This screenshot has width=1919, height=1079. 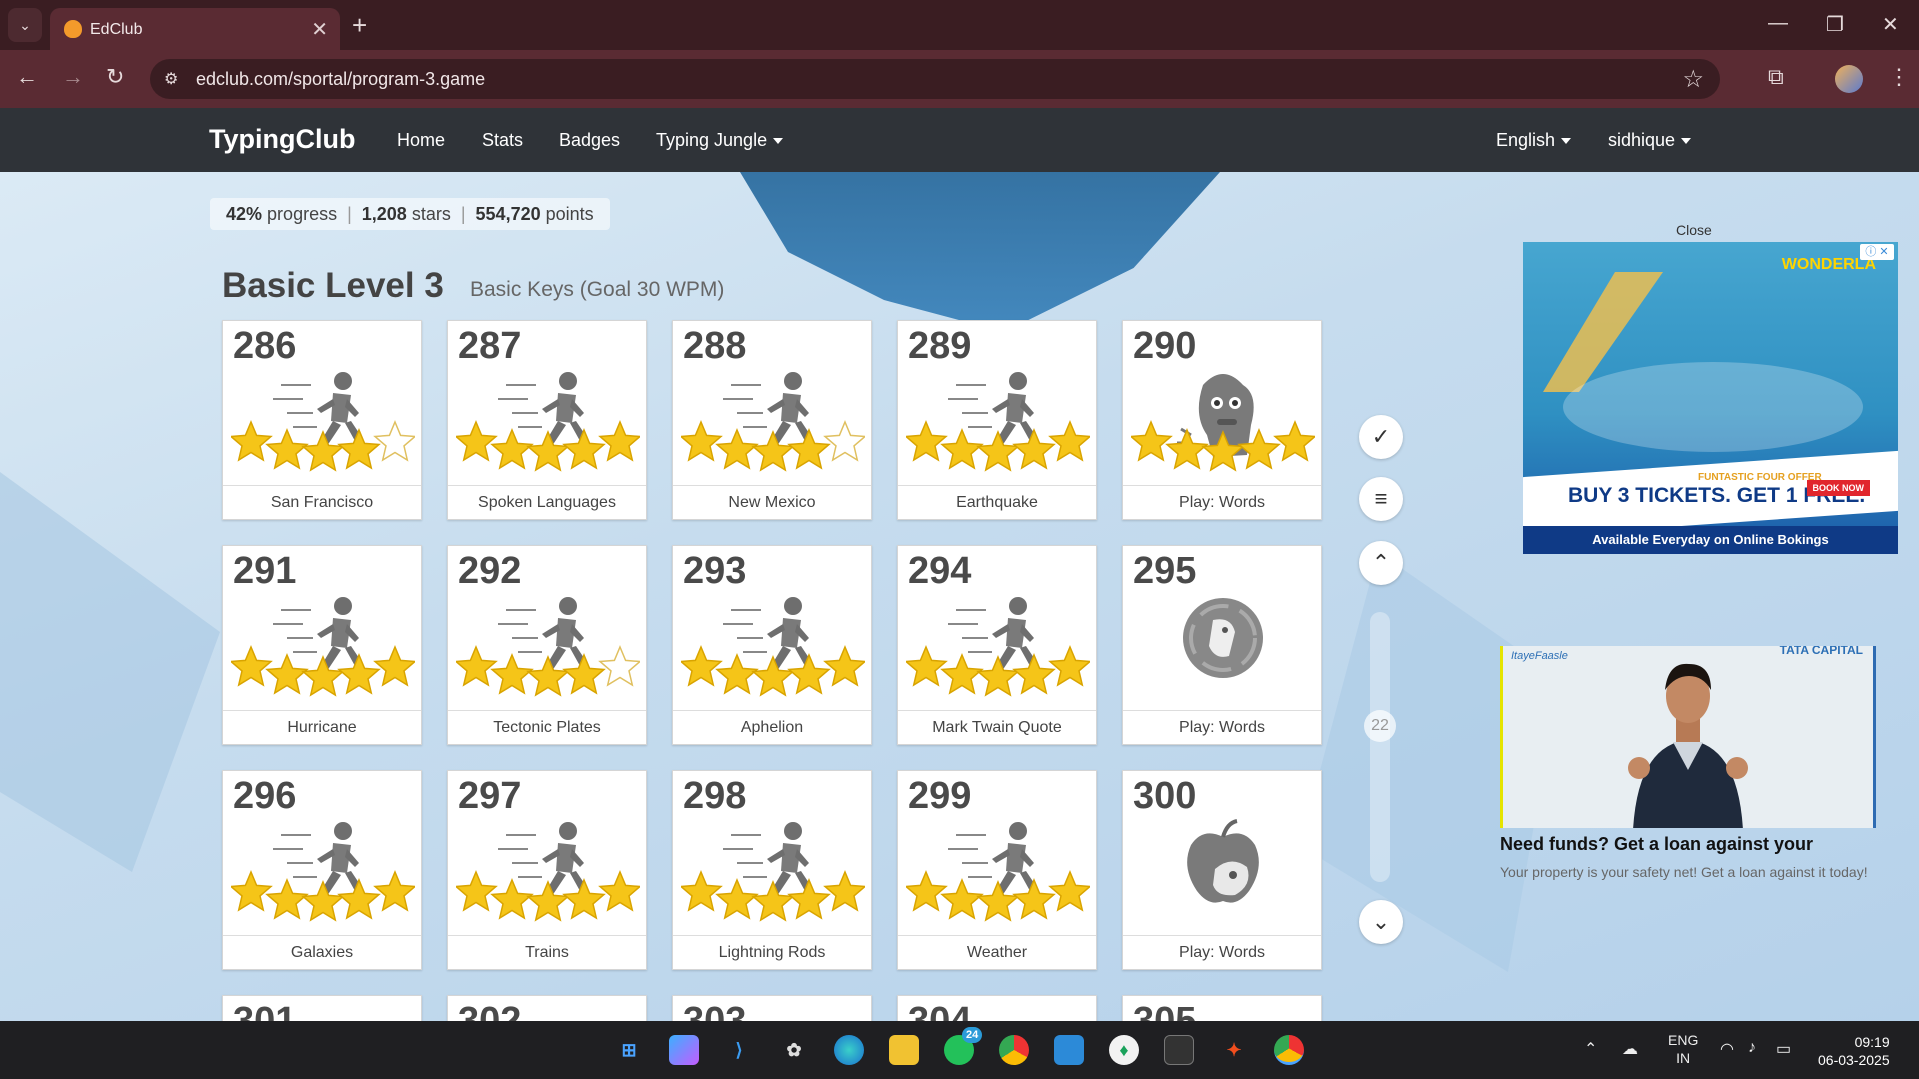 What do you see at coordinates (1526, 140) in the screenshot?
I see `language-label: English` at bounding box center [1526, 140].